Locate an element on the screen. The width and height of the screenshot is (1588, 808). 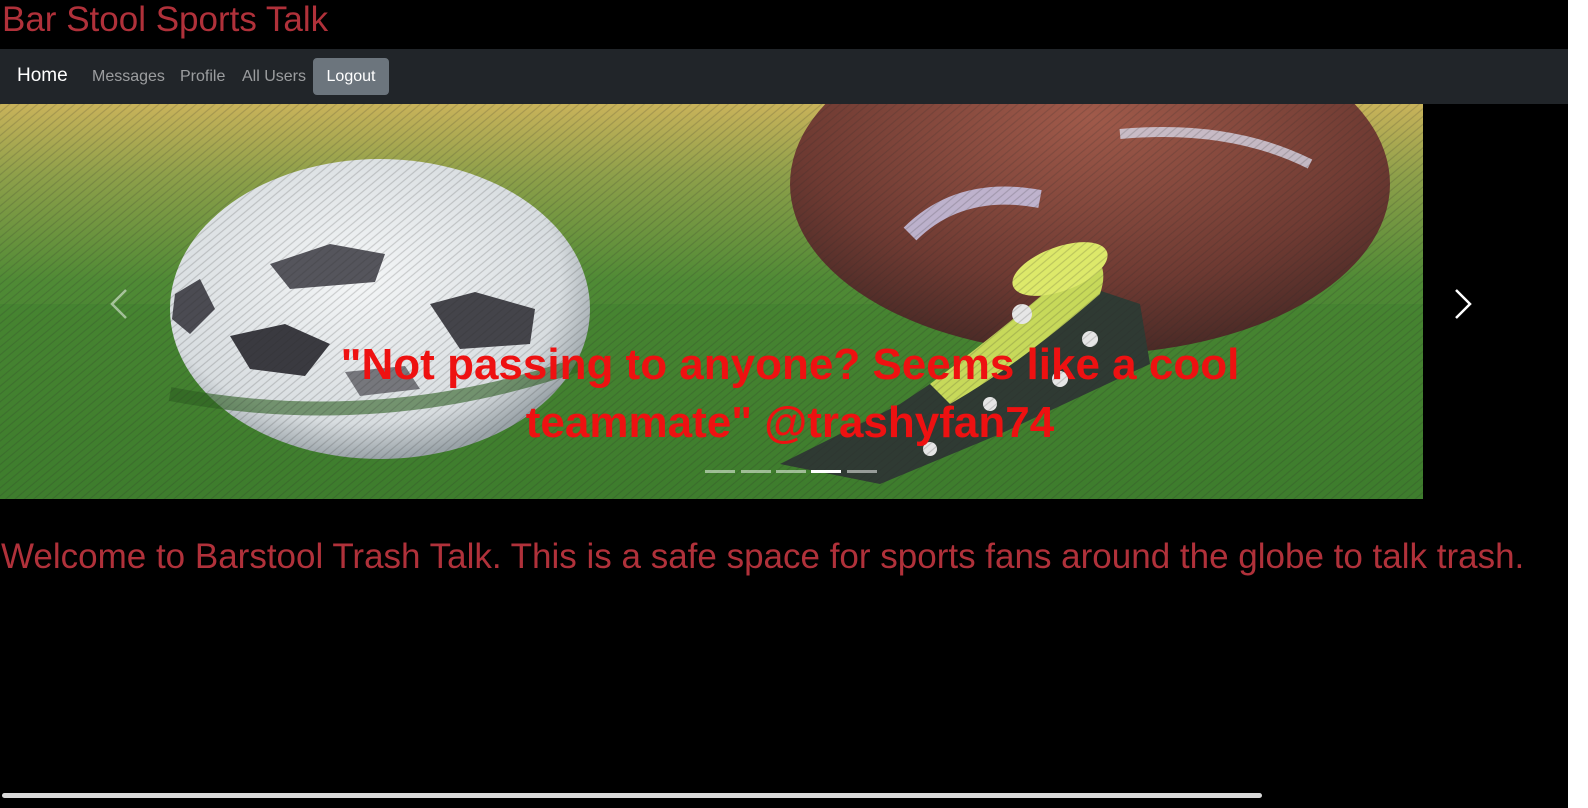
site-title: Bar Stool Sports Talk is located at coordinates (165, 19).